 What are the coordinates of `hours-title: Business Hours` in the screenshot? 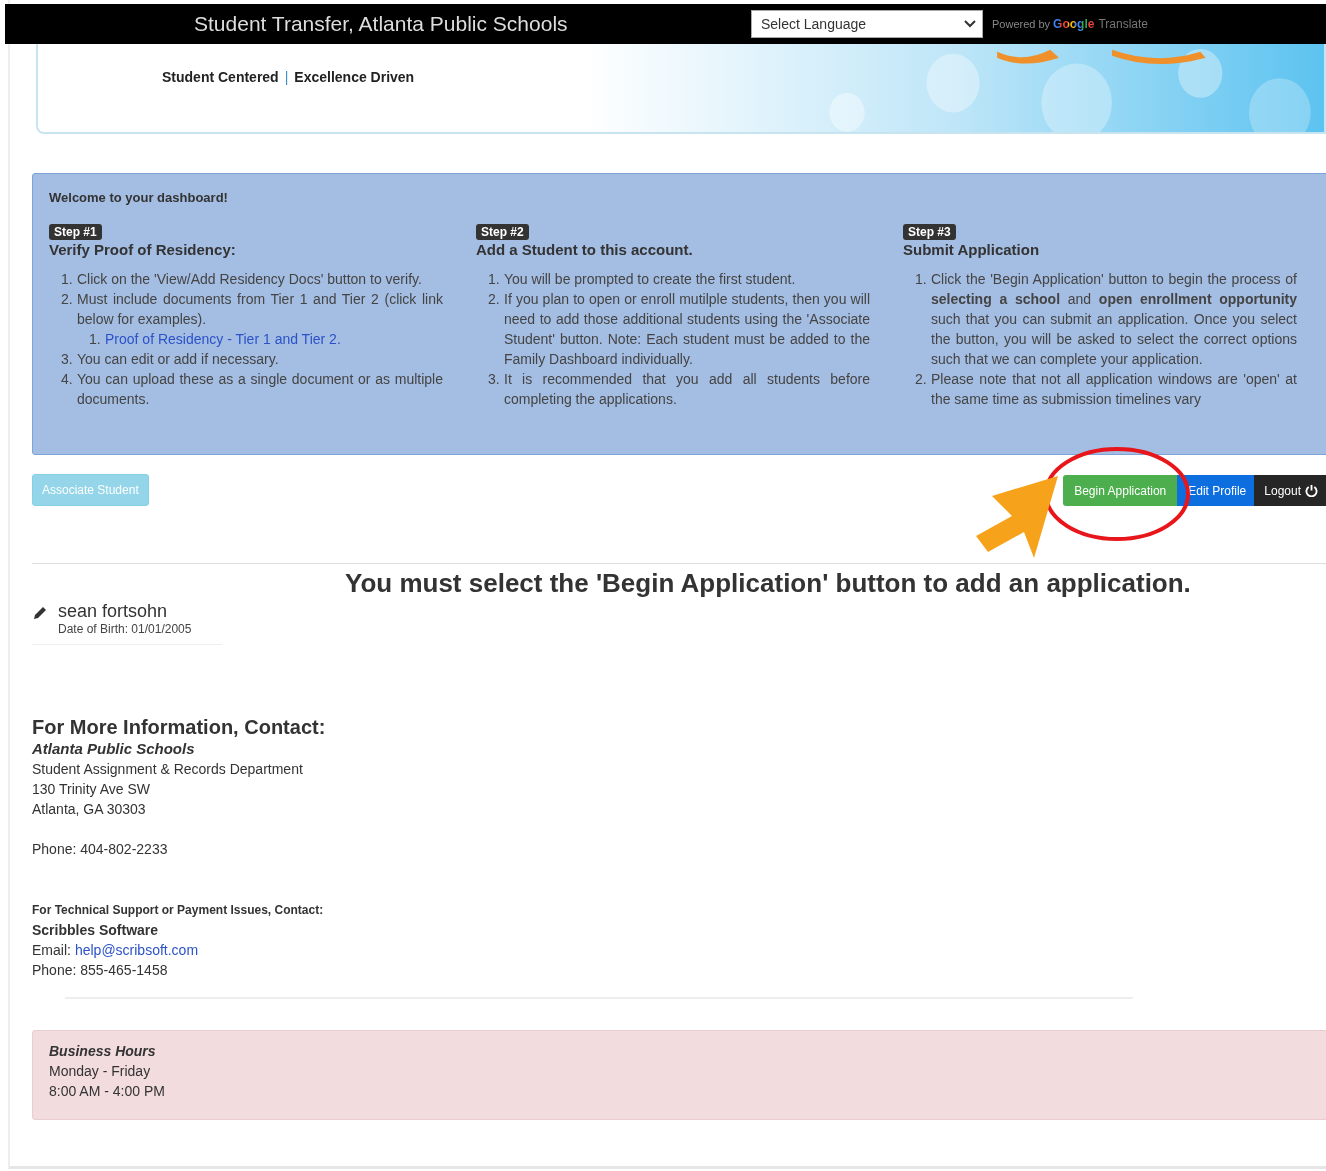 It's located at (103, 1051).